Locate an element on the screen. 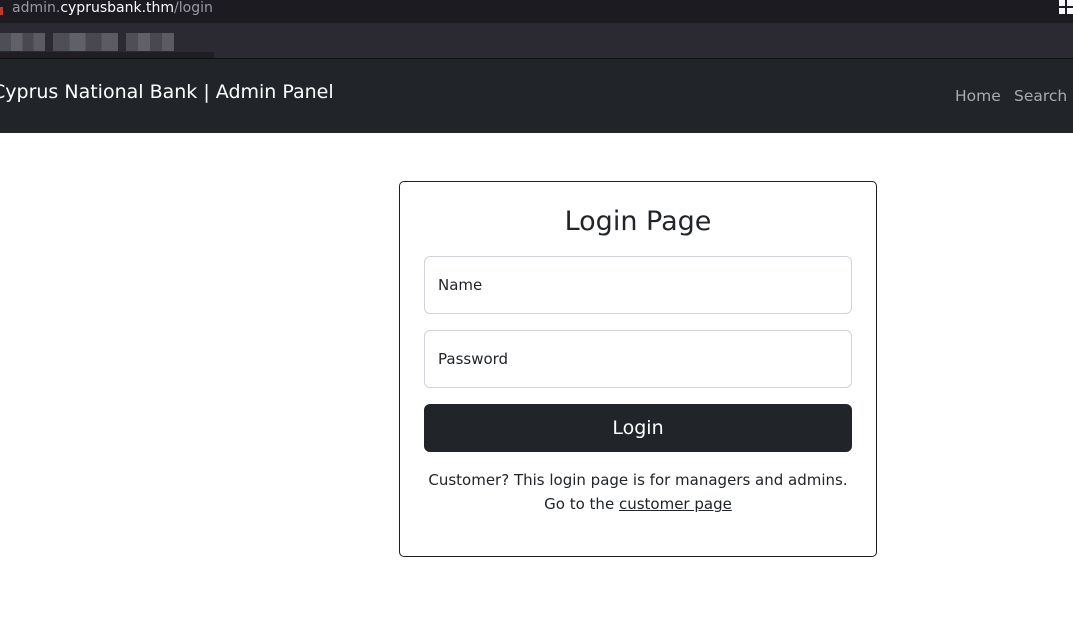  page-title: Login Page is located at coordinates (638, 221).